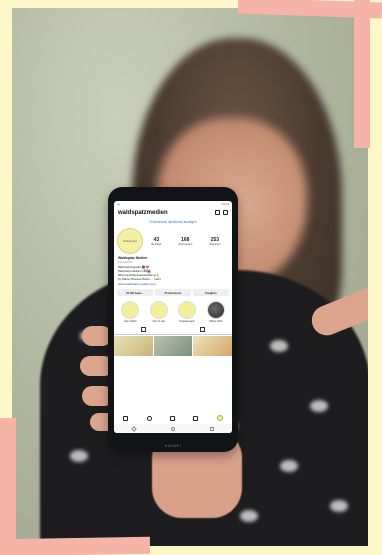  I want to click on avatar-logo-text: Waldspatz, so click(130, 241).